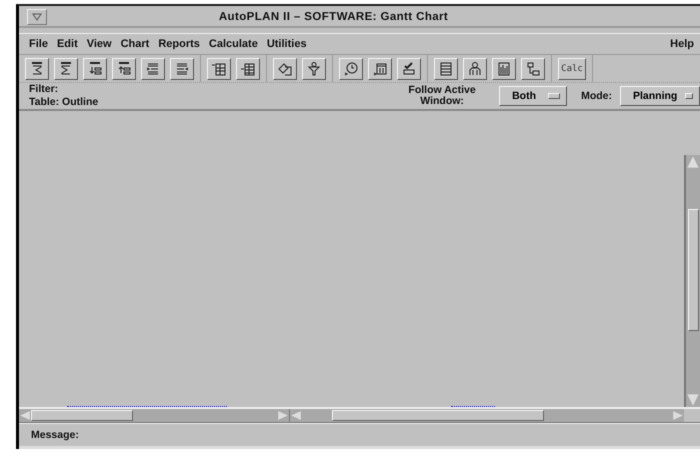 The height and width of the screenshot is (453, 700). What do you see at coordinates (692, 281) in the screenshot?
I see `vertical-scrollbar` at bounding box center [692, 281].